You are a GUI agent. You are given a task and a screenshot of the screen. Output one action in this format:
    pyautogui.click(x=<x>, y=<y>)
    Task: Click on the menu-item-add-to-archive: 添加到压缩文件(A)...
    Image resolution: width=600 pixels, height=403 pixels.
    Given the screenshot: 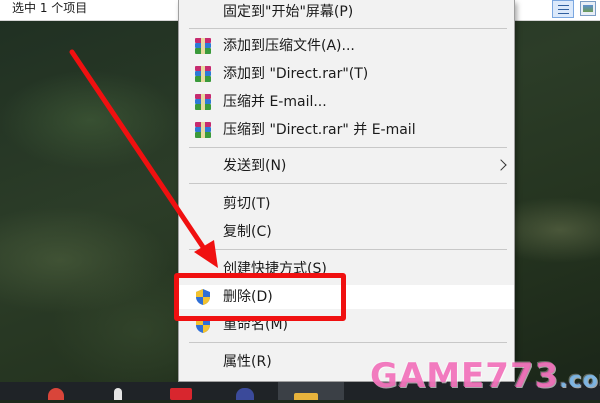 What is the action you would take?
    pyautogui.click(x=346, y=46)
    